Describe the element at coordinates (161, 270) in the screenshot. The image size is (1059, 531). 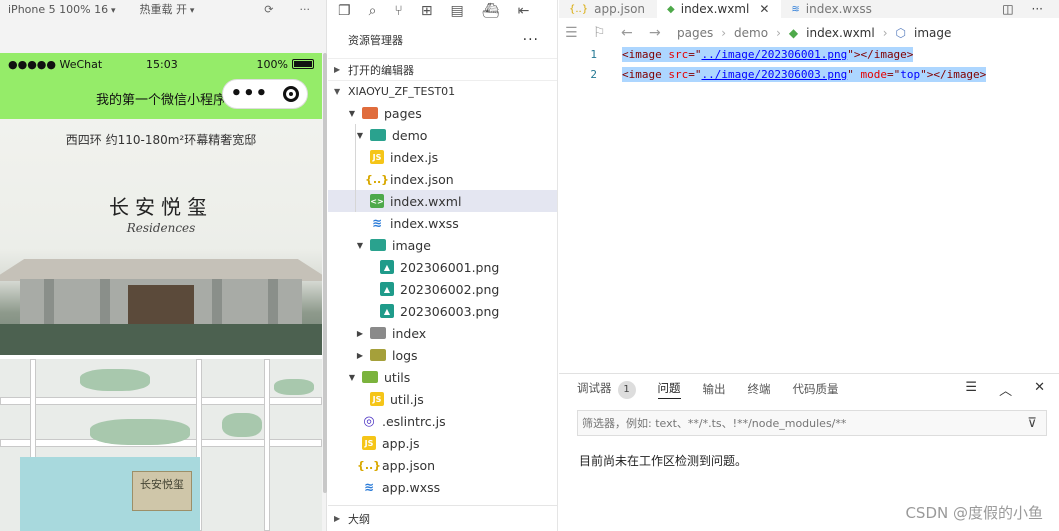
I see `building-roof` at that location.